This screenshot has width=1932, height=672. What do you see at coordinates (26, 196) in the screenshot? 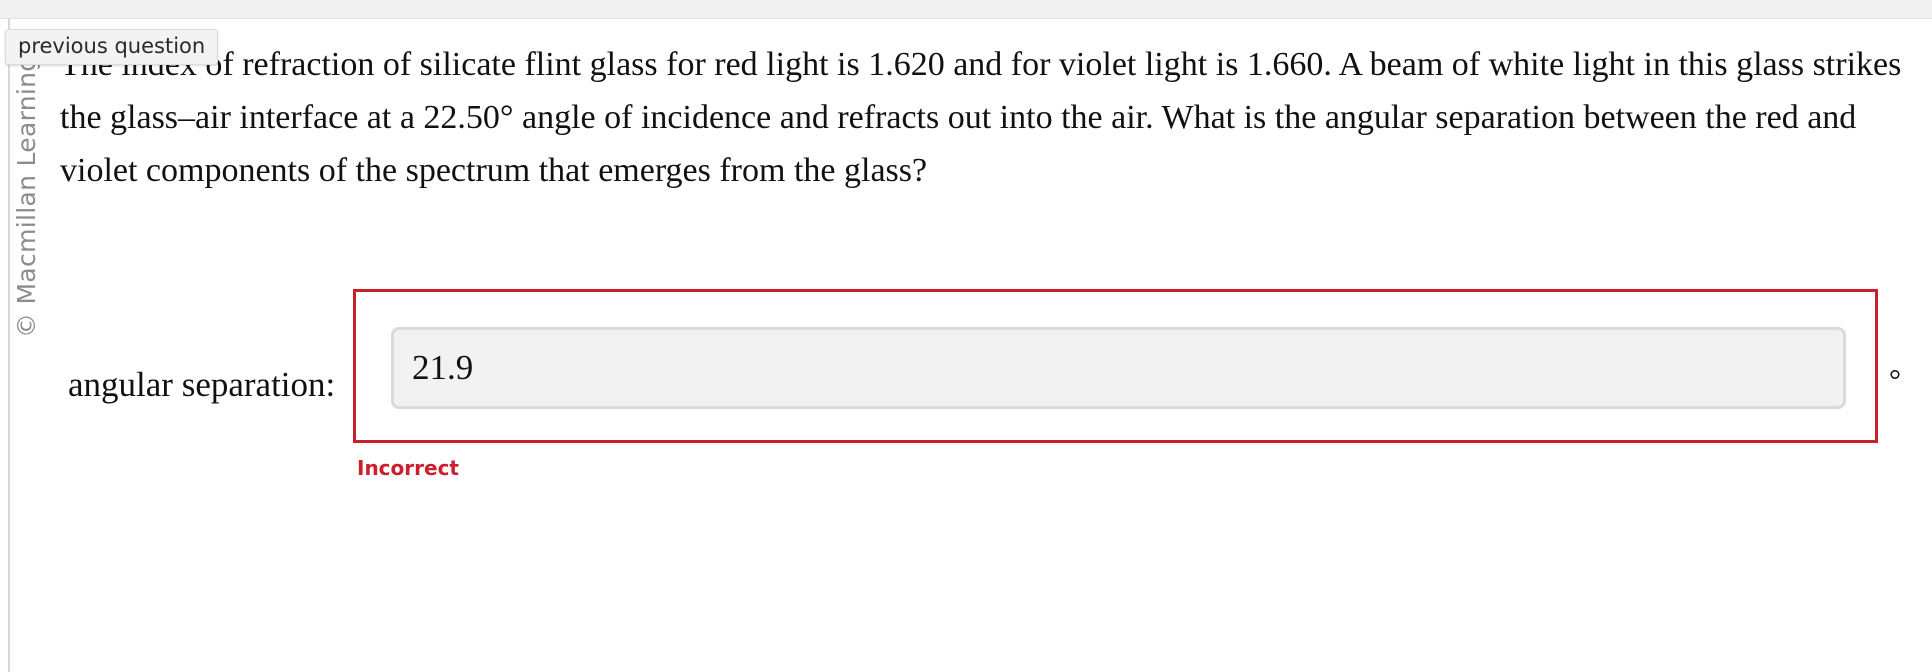
I see `copyright-watermark: © Macmillan Learning` at bounding box center [26, 196].